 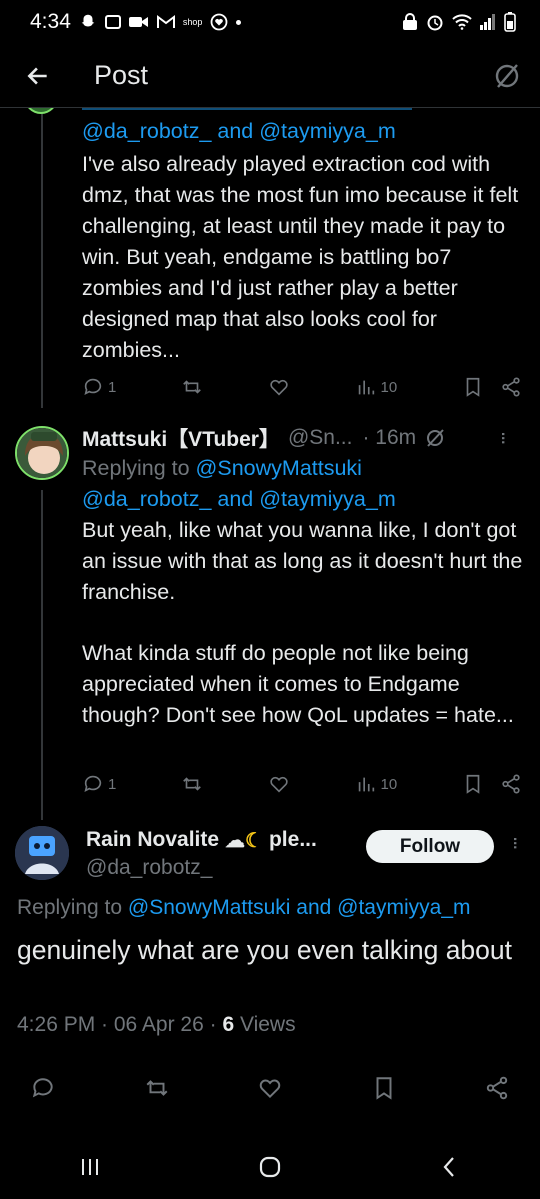 What do you see at coordinates (112, 22) in the screenshot?
I see `message-icon` at bounding box center [112, 22].